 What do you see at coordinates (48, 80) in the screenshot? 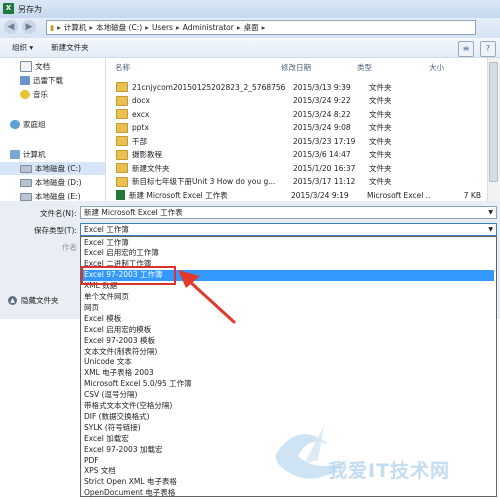
I see `nav-item-label: 迅雷下载` at bounding box center [48, 80].